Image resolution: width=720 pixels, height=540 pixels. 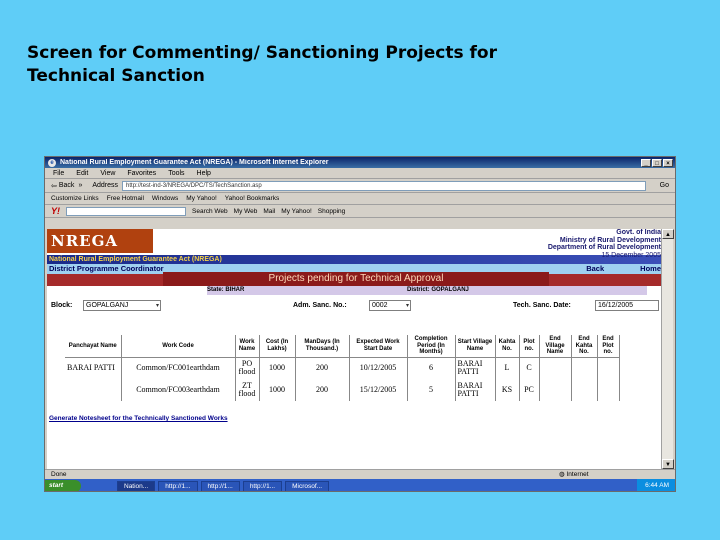 I want to click on cell-panchayat, so click(x=93, y=390).